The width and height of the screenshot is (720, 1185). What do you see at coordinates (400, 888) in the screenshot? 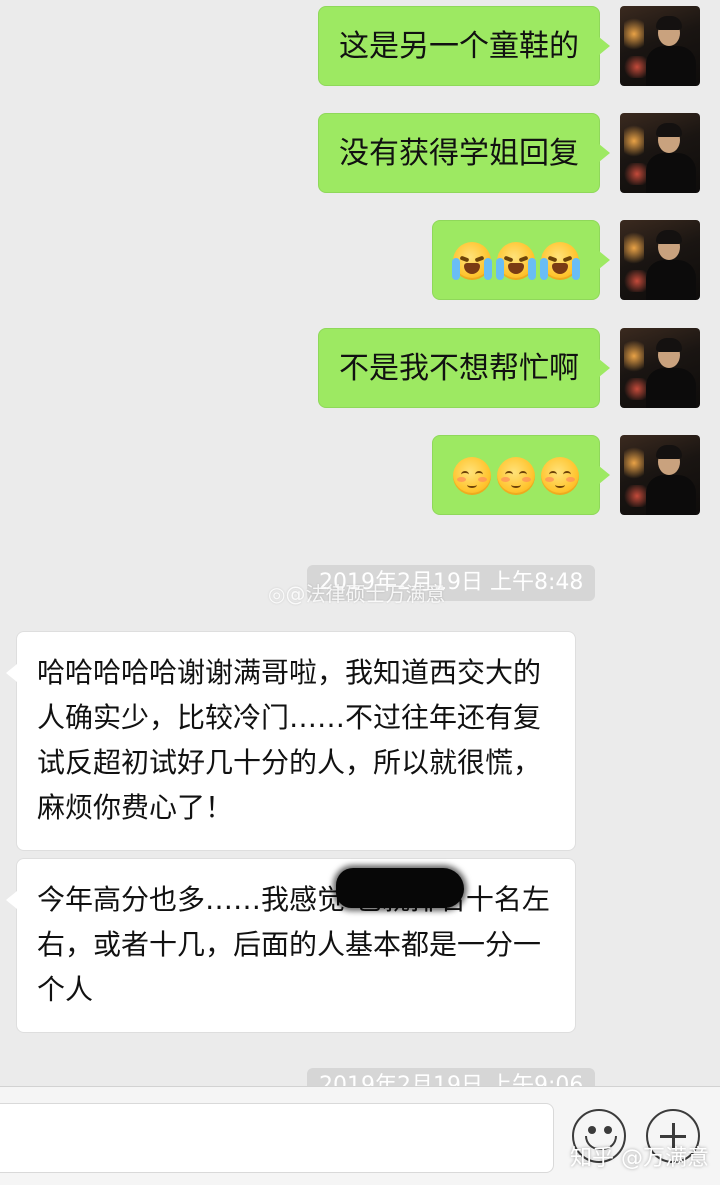
I see `redaction-mark` at bounding box center [400, 888].